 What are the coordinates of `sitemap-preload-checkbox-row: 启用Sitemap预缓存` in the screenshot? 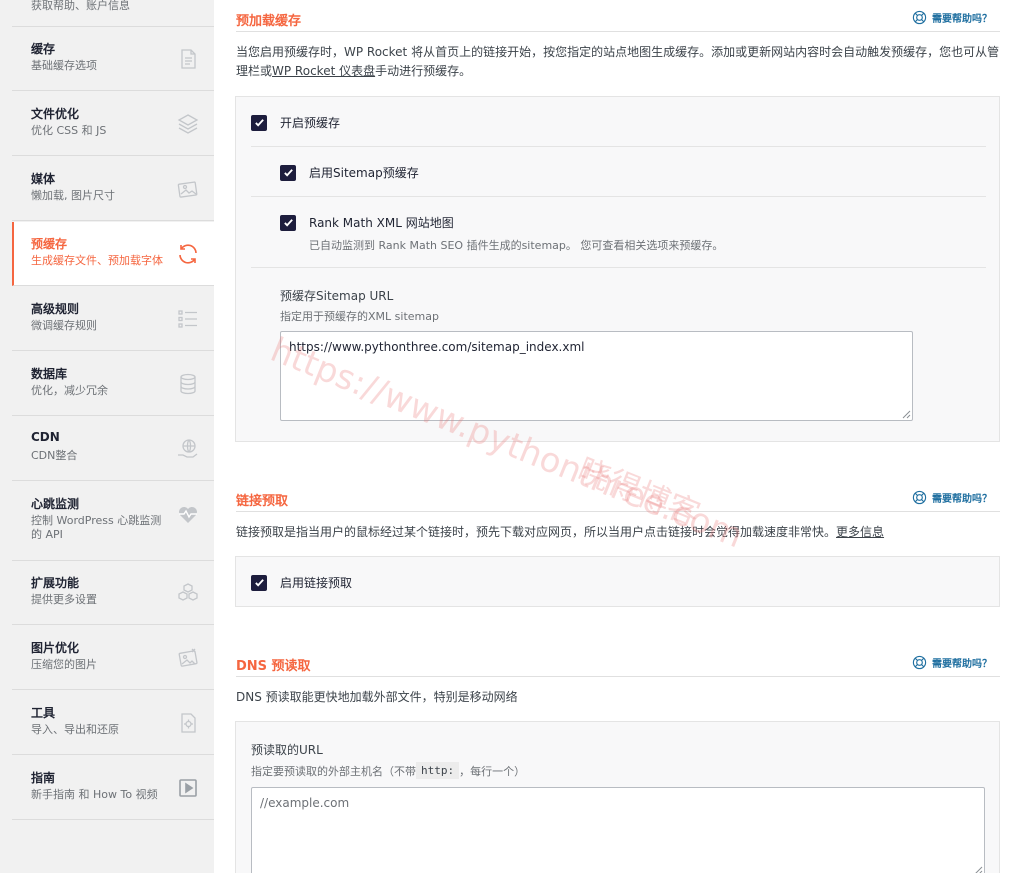 It's located at (349, 172).